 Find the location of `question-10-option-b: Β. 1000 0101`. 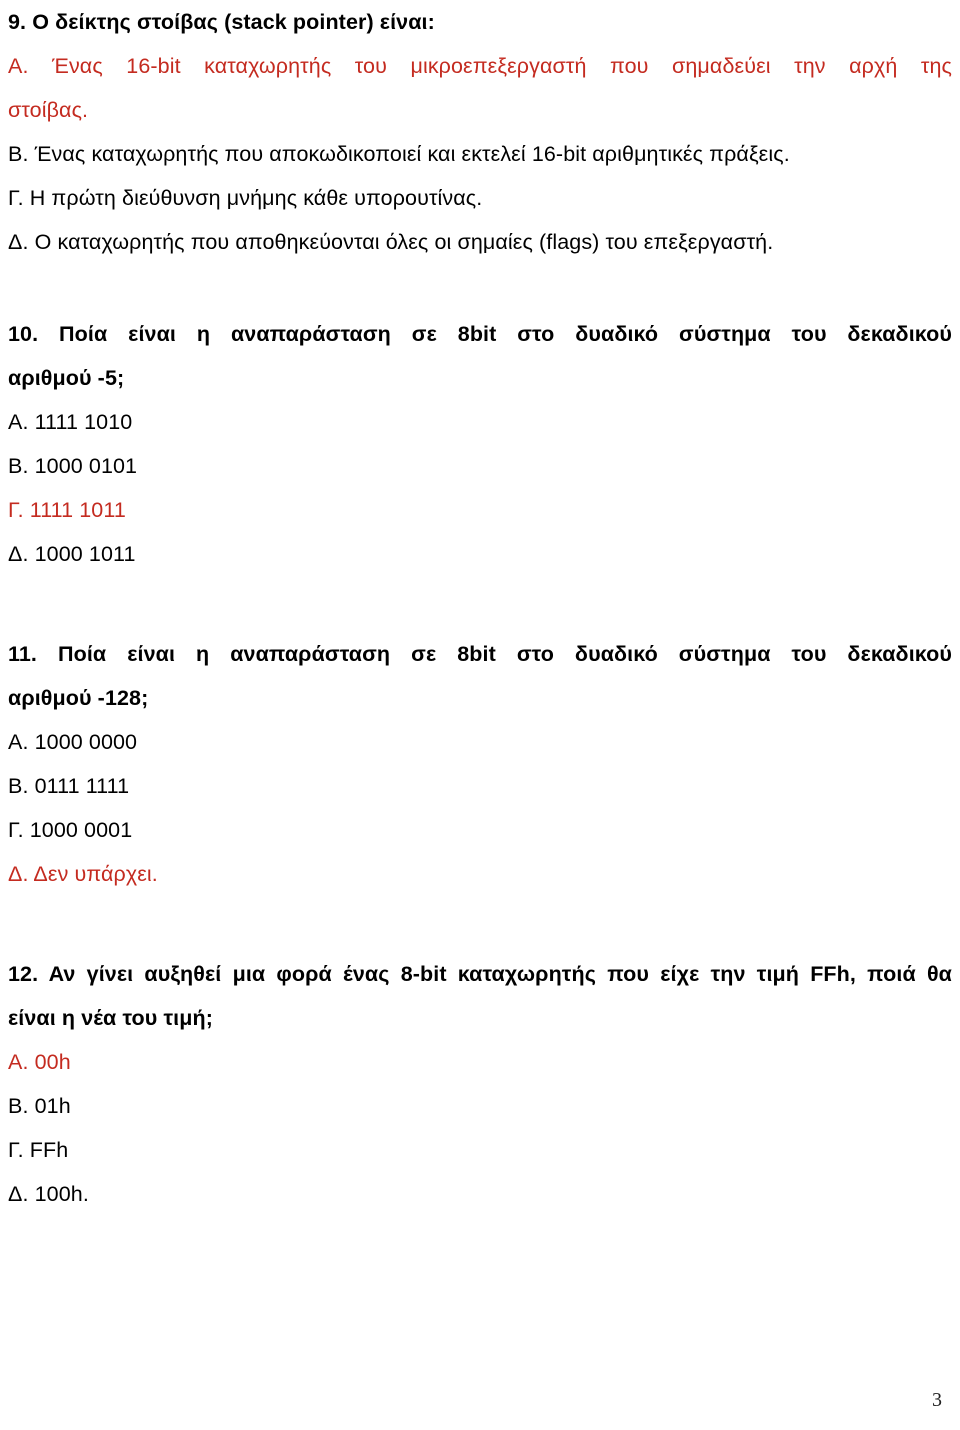

question-10-option-b: Β. 1000 0101 is located at coordinates (73, 466).